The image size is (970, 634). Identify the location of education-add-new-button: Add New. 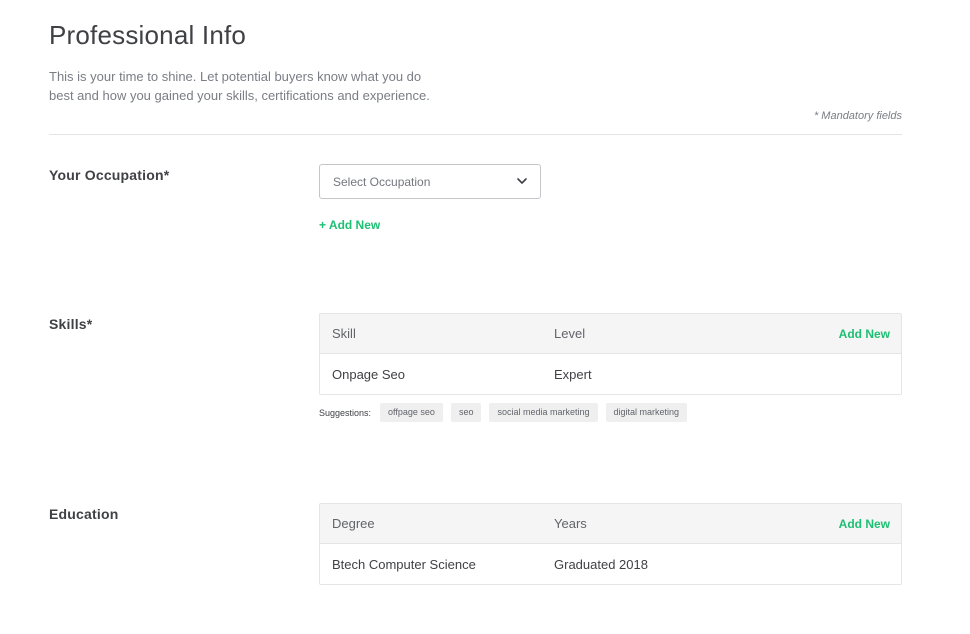
(870, 524).